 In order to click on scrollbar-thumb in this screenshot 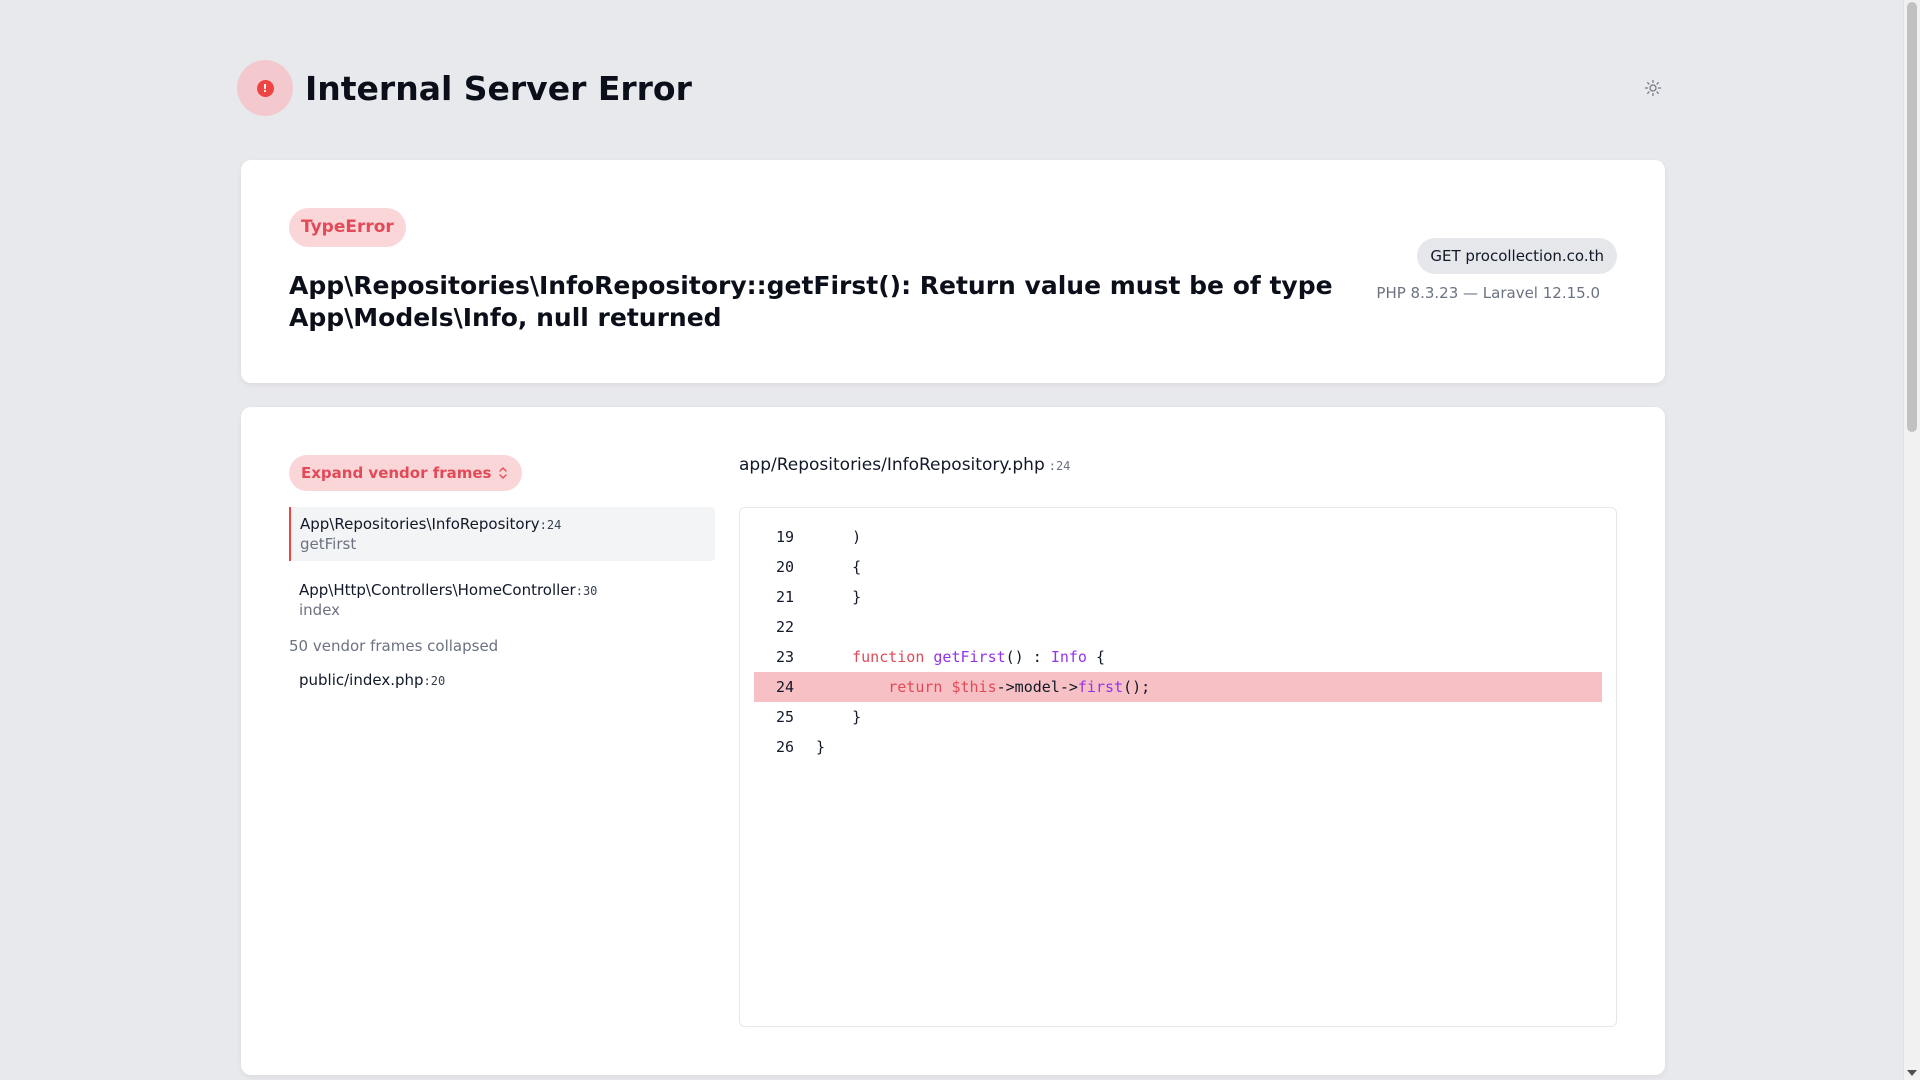, I will do `click(1912, 217)`.